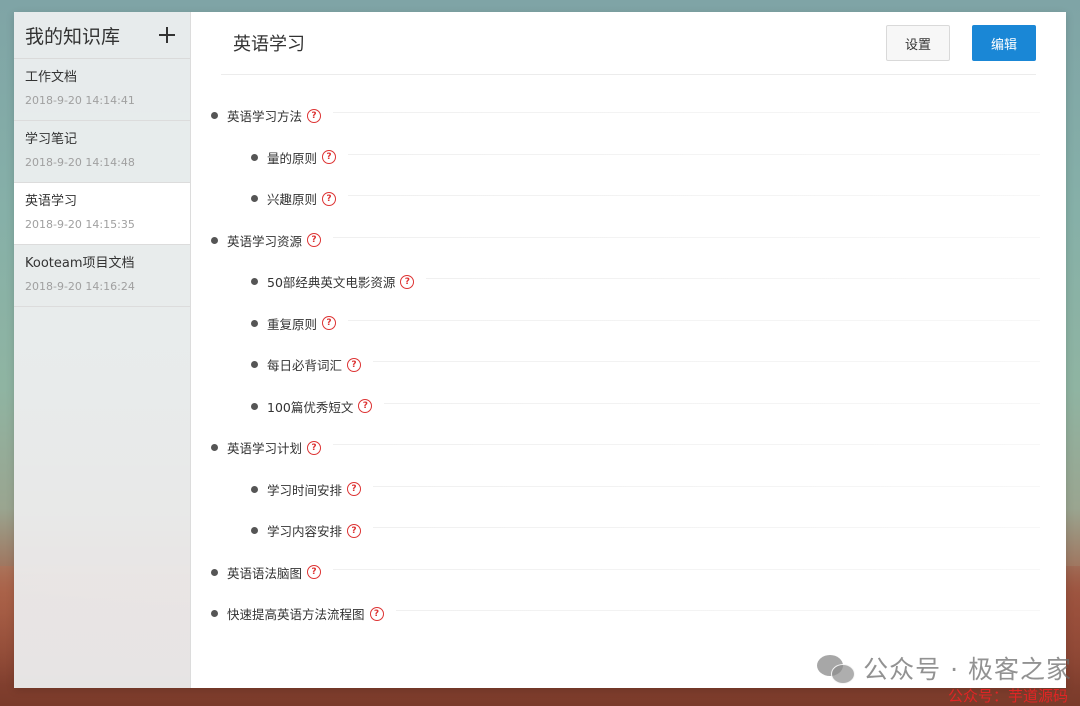 This screenshot has height=706, width=1080. I want to click on outline-subnode: 量的原则?, so click(625, 158).